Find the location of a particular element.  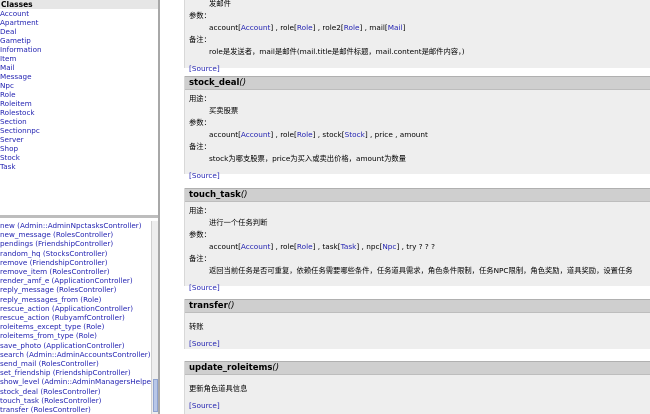

param-type-link: Task is located at coordinates (349, 246).